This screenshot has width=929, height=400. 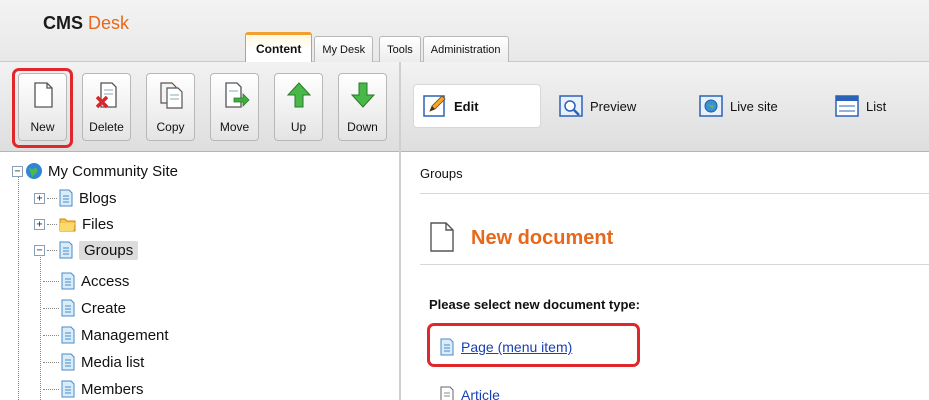 I want to click on preview-label: Preview, so click(x=613, y=106).